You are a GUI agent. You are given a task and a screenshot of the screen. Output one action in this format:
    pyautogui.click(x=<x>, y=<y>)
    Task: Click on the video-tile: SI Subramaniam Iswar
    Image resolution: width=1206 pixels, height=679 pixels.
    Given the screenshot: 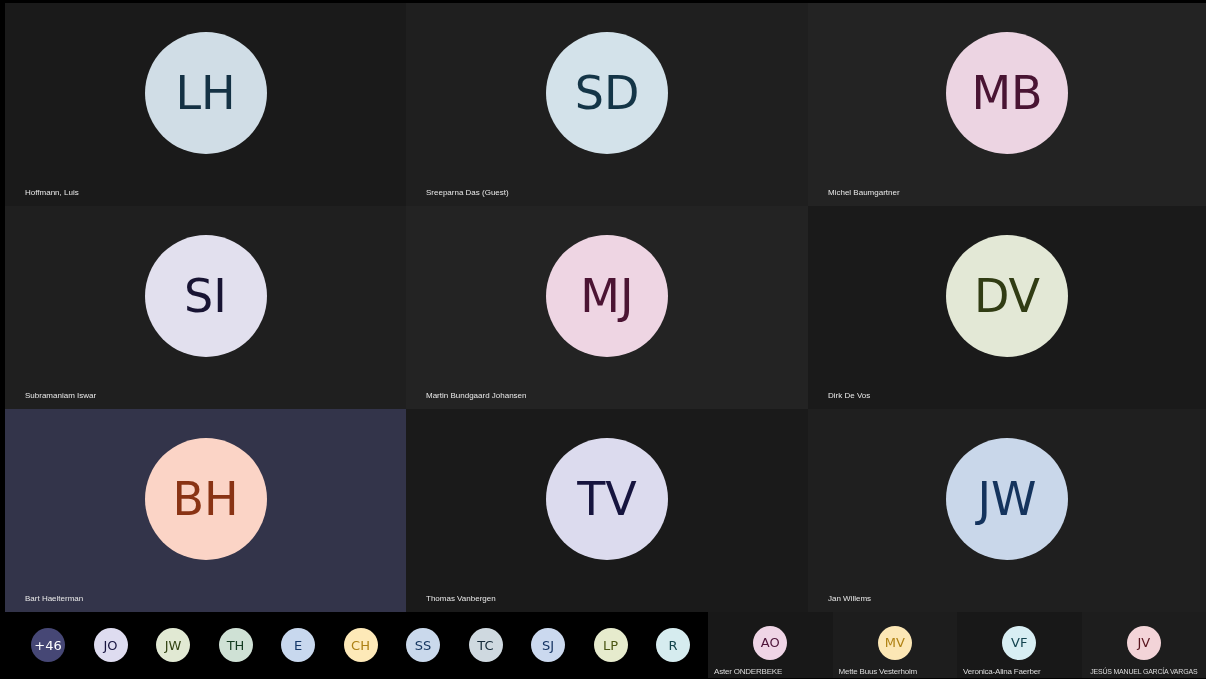 What is the action you would take?
    pyautogui.click(x=205, y=307)
    